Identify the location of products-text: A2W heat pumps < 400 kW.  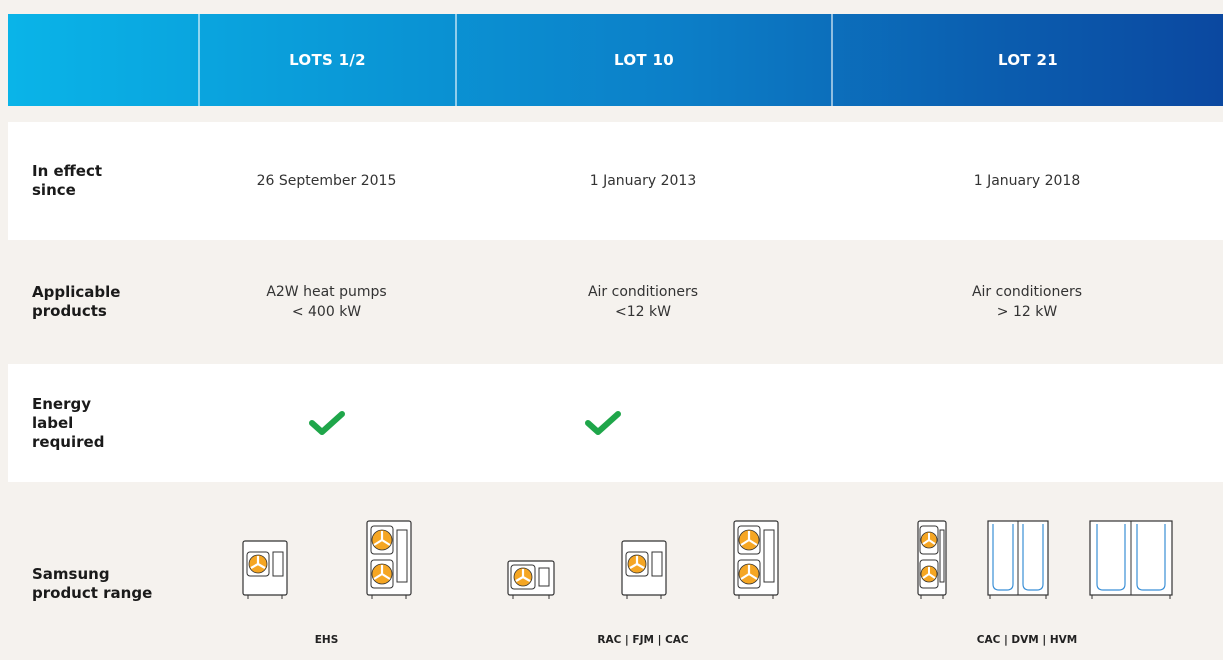
(326, 302).